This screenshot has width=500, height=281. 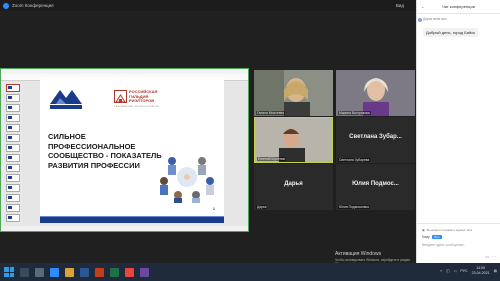 I want to click on windows-taskbar: ˄ ◫ ◁ РУС 14:00 23.04.2021 ▤, so click(x=250, y=272).